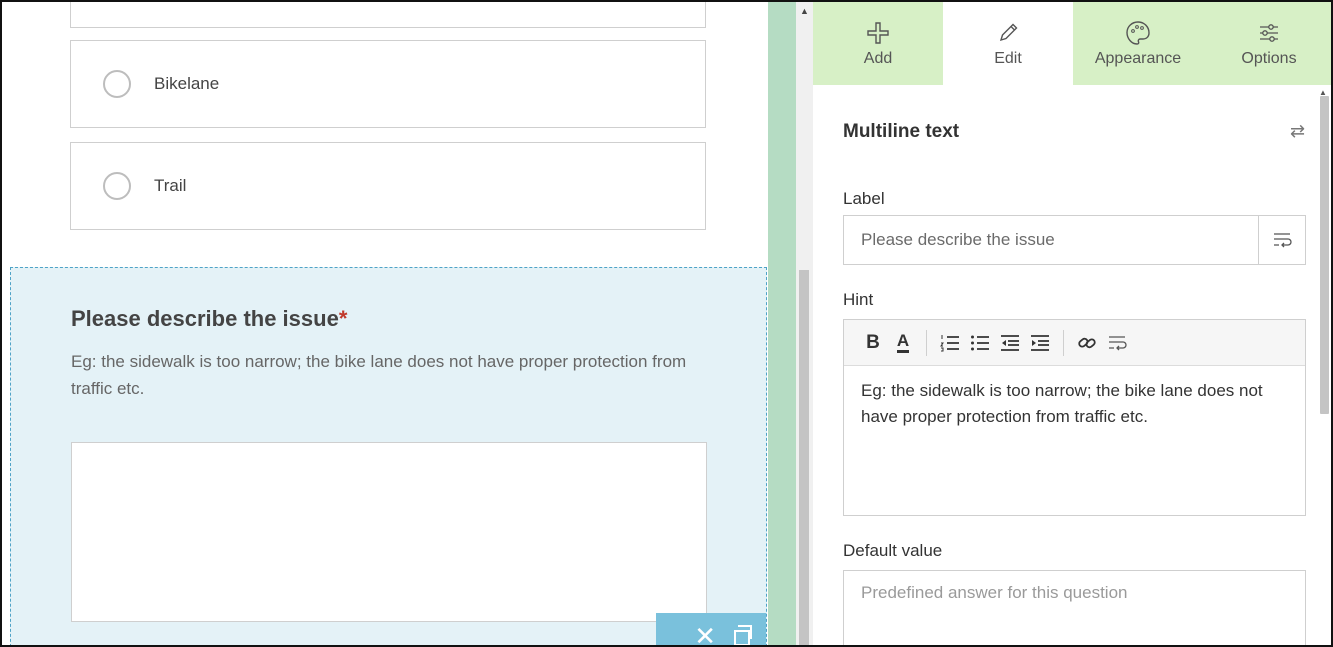 Image resolution: width=1333 pixels, height=647 pixels. What do you see at coordinates (994, 592) in the screenshot?
I see `default-value-placeholder: Predefined answer for this question` at bounding box center [994, 592].